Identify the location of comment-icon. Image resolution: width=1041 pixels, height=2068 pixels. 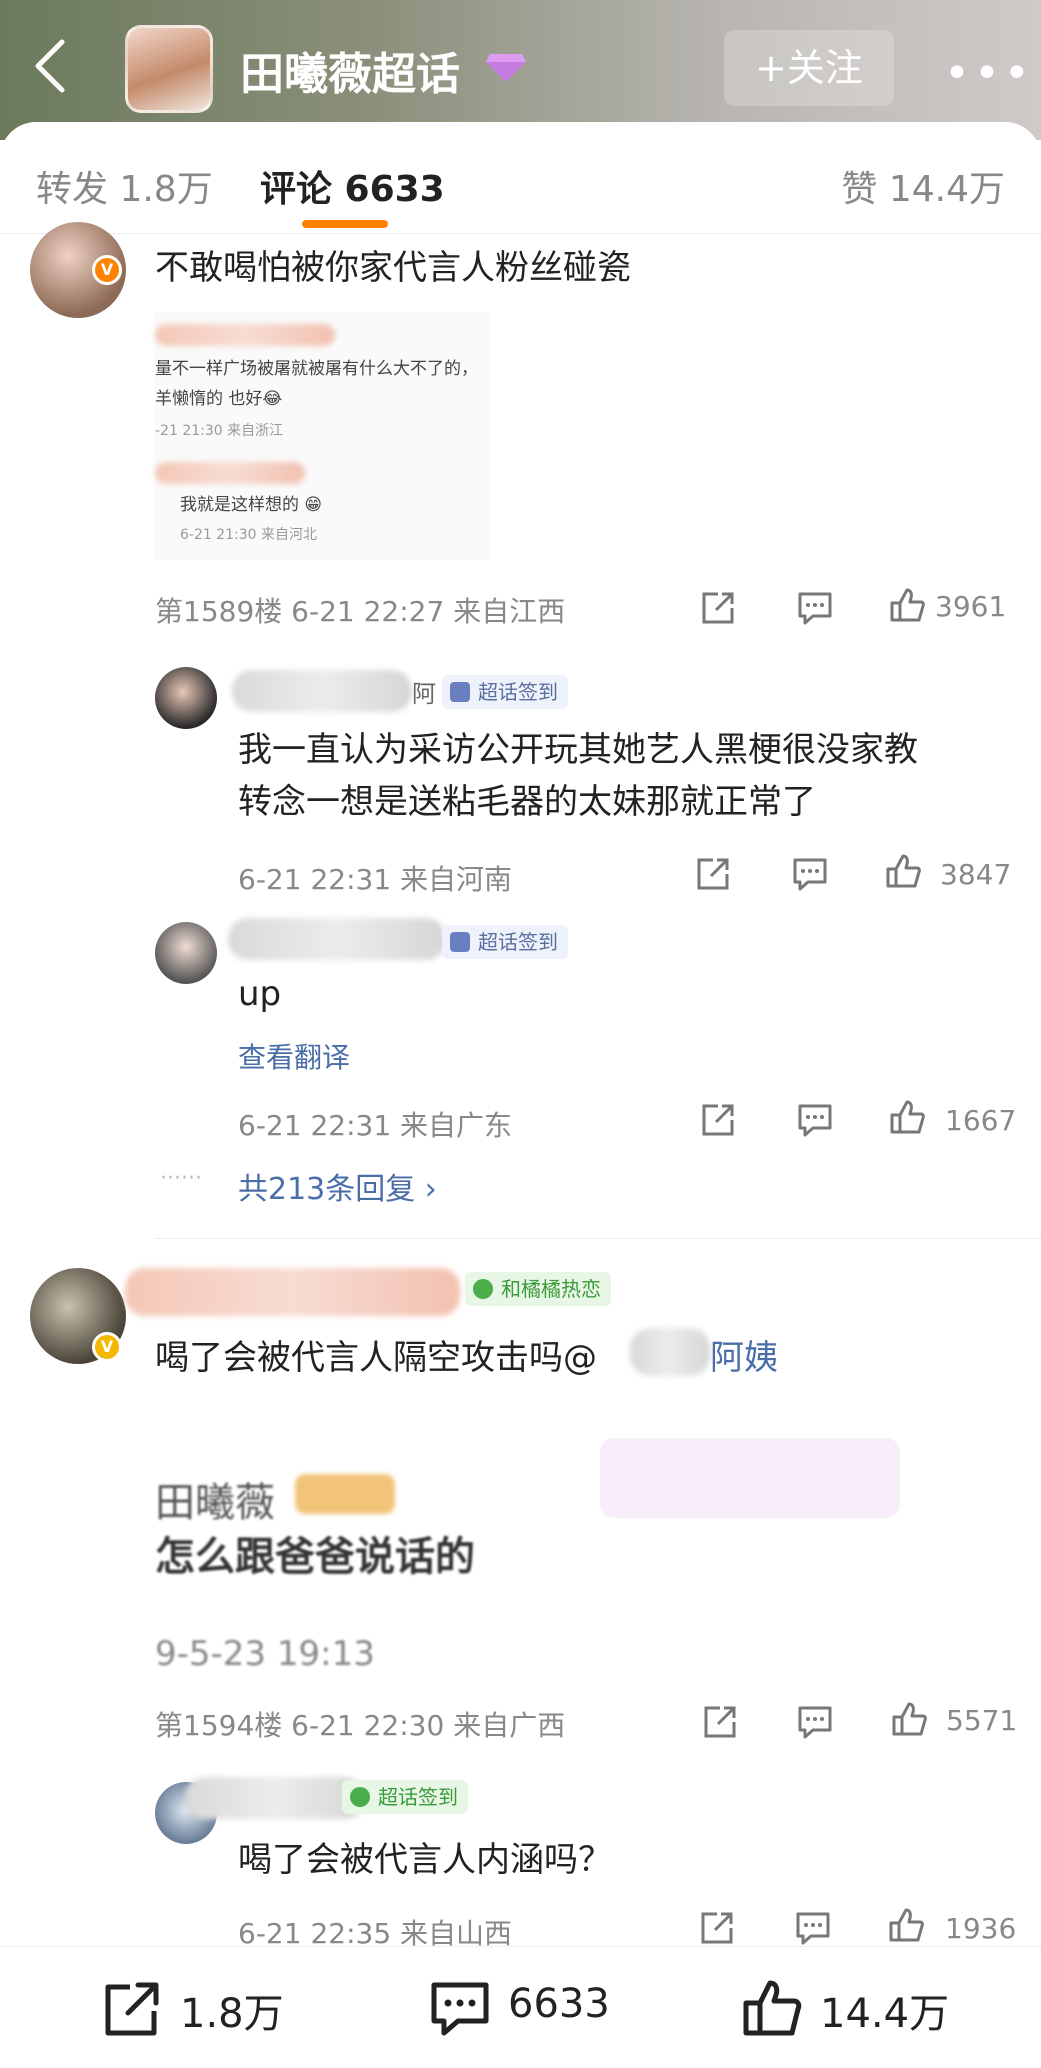
(460, 2009).